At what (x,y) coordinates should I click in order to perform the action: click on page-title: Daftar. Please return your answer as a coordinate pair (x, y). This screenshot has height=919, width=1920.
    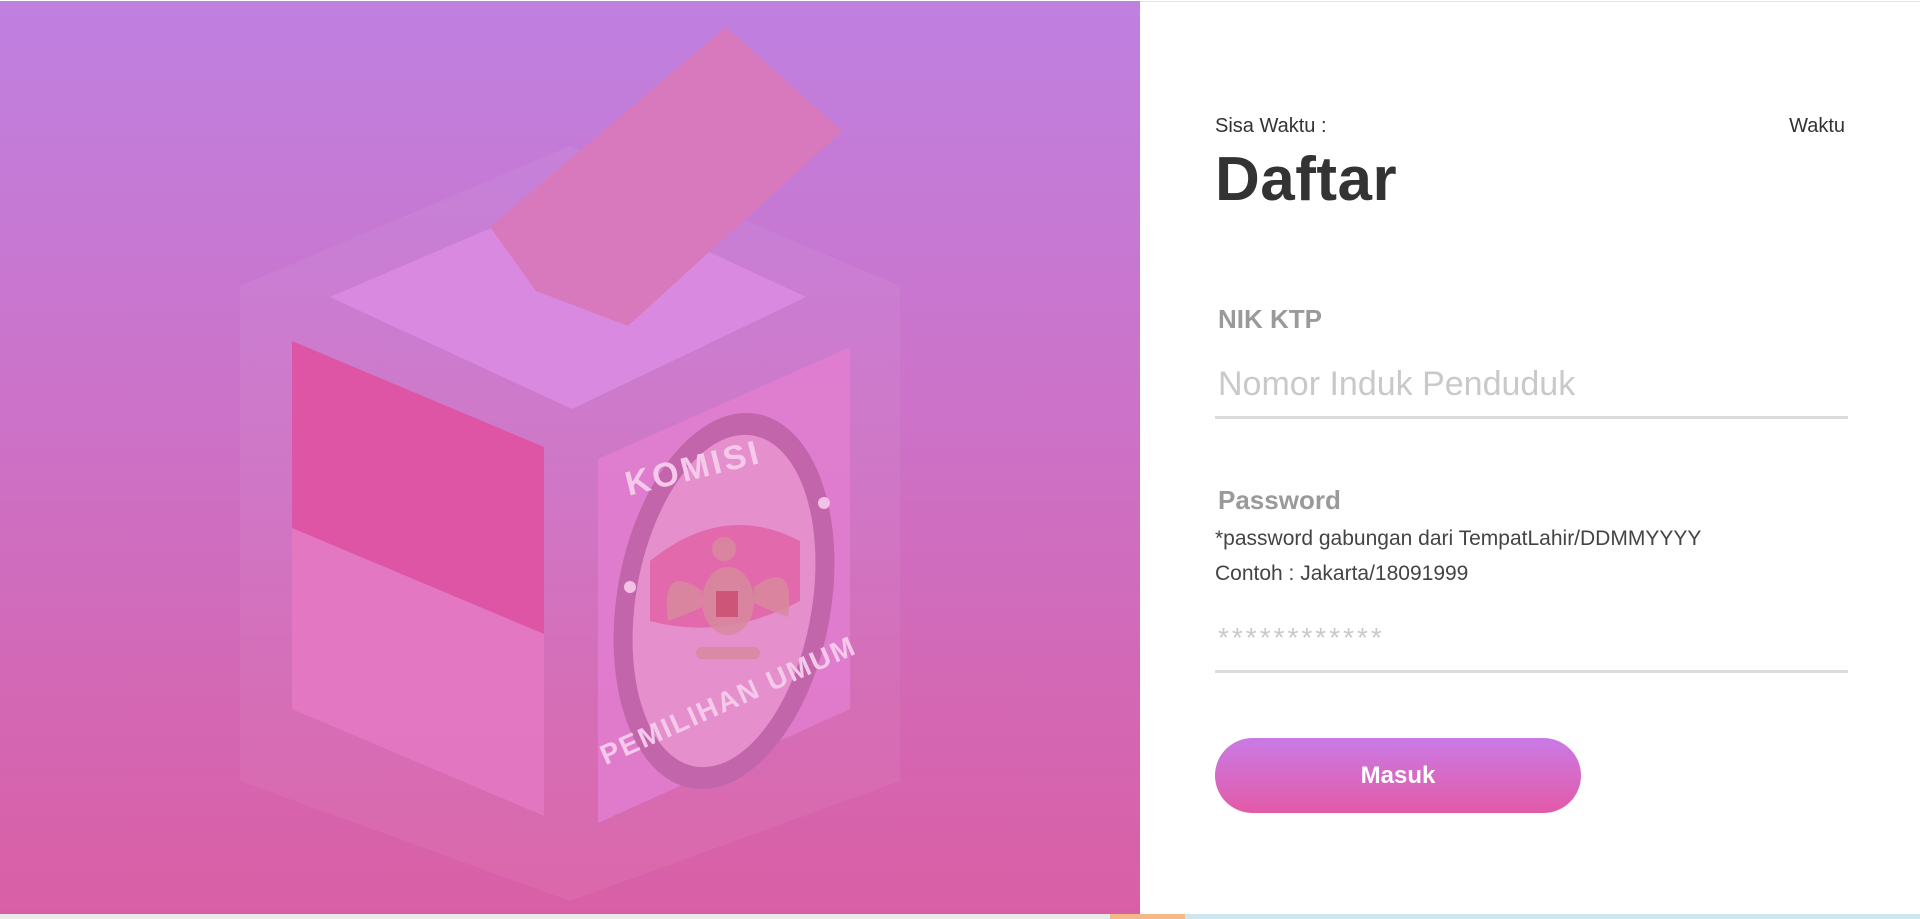
    Looking at the image, I should click on (1306, 179).